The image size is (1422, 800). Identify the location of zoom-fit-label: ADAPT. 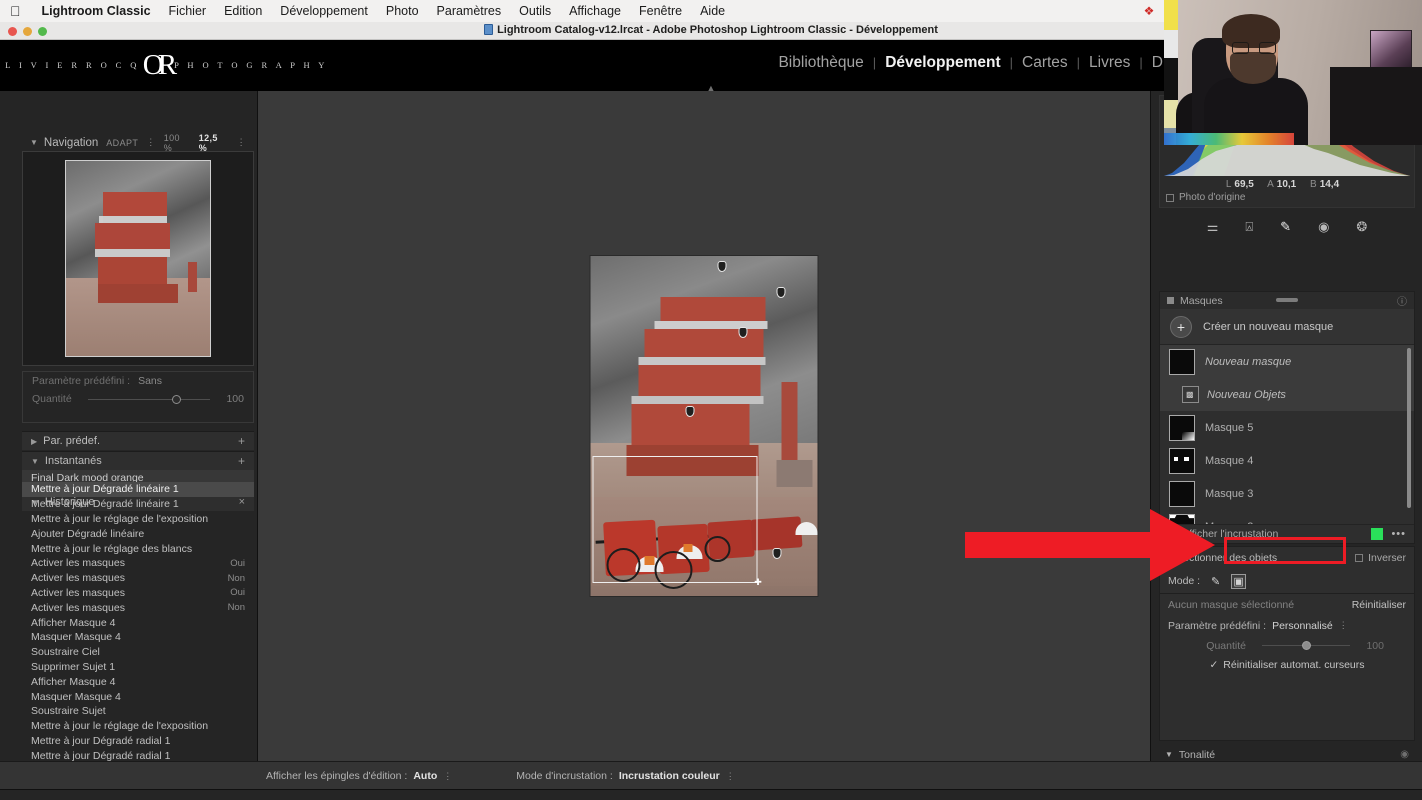
(122, 143).